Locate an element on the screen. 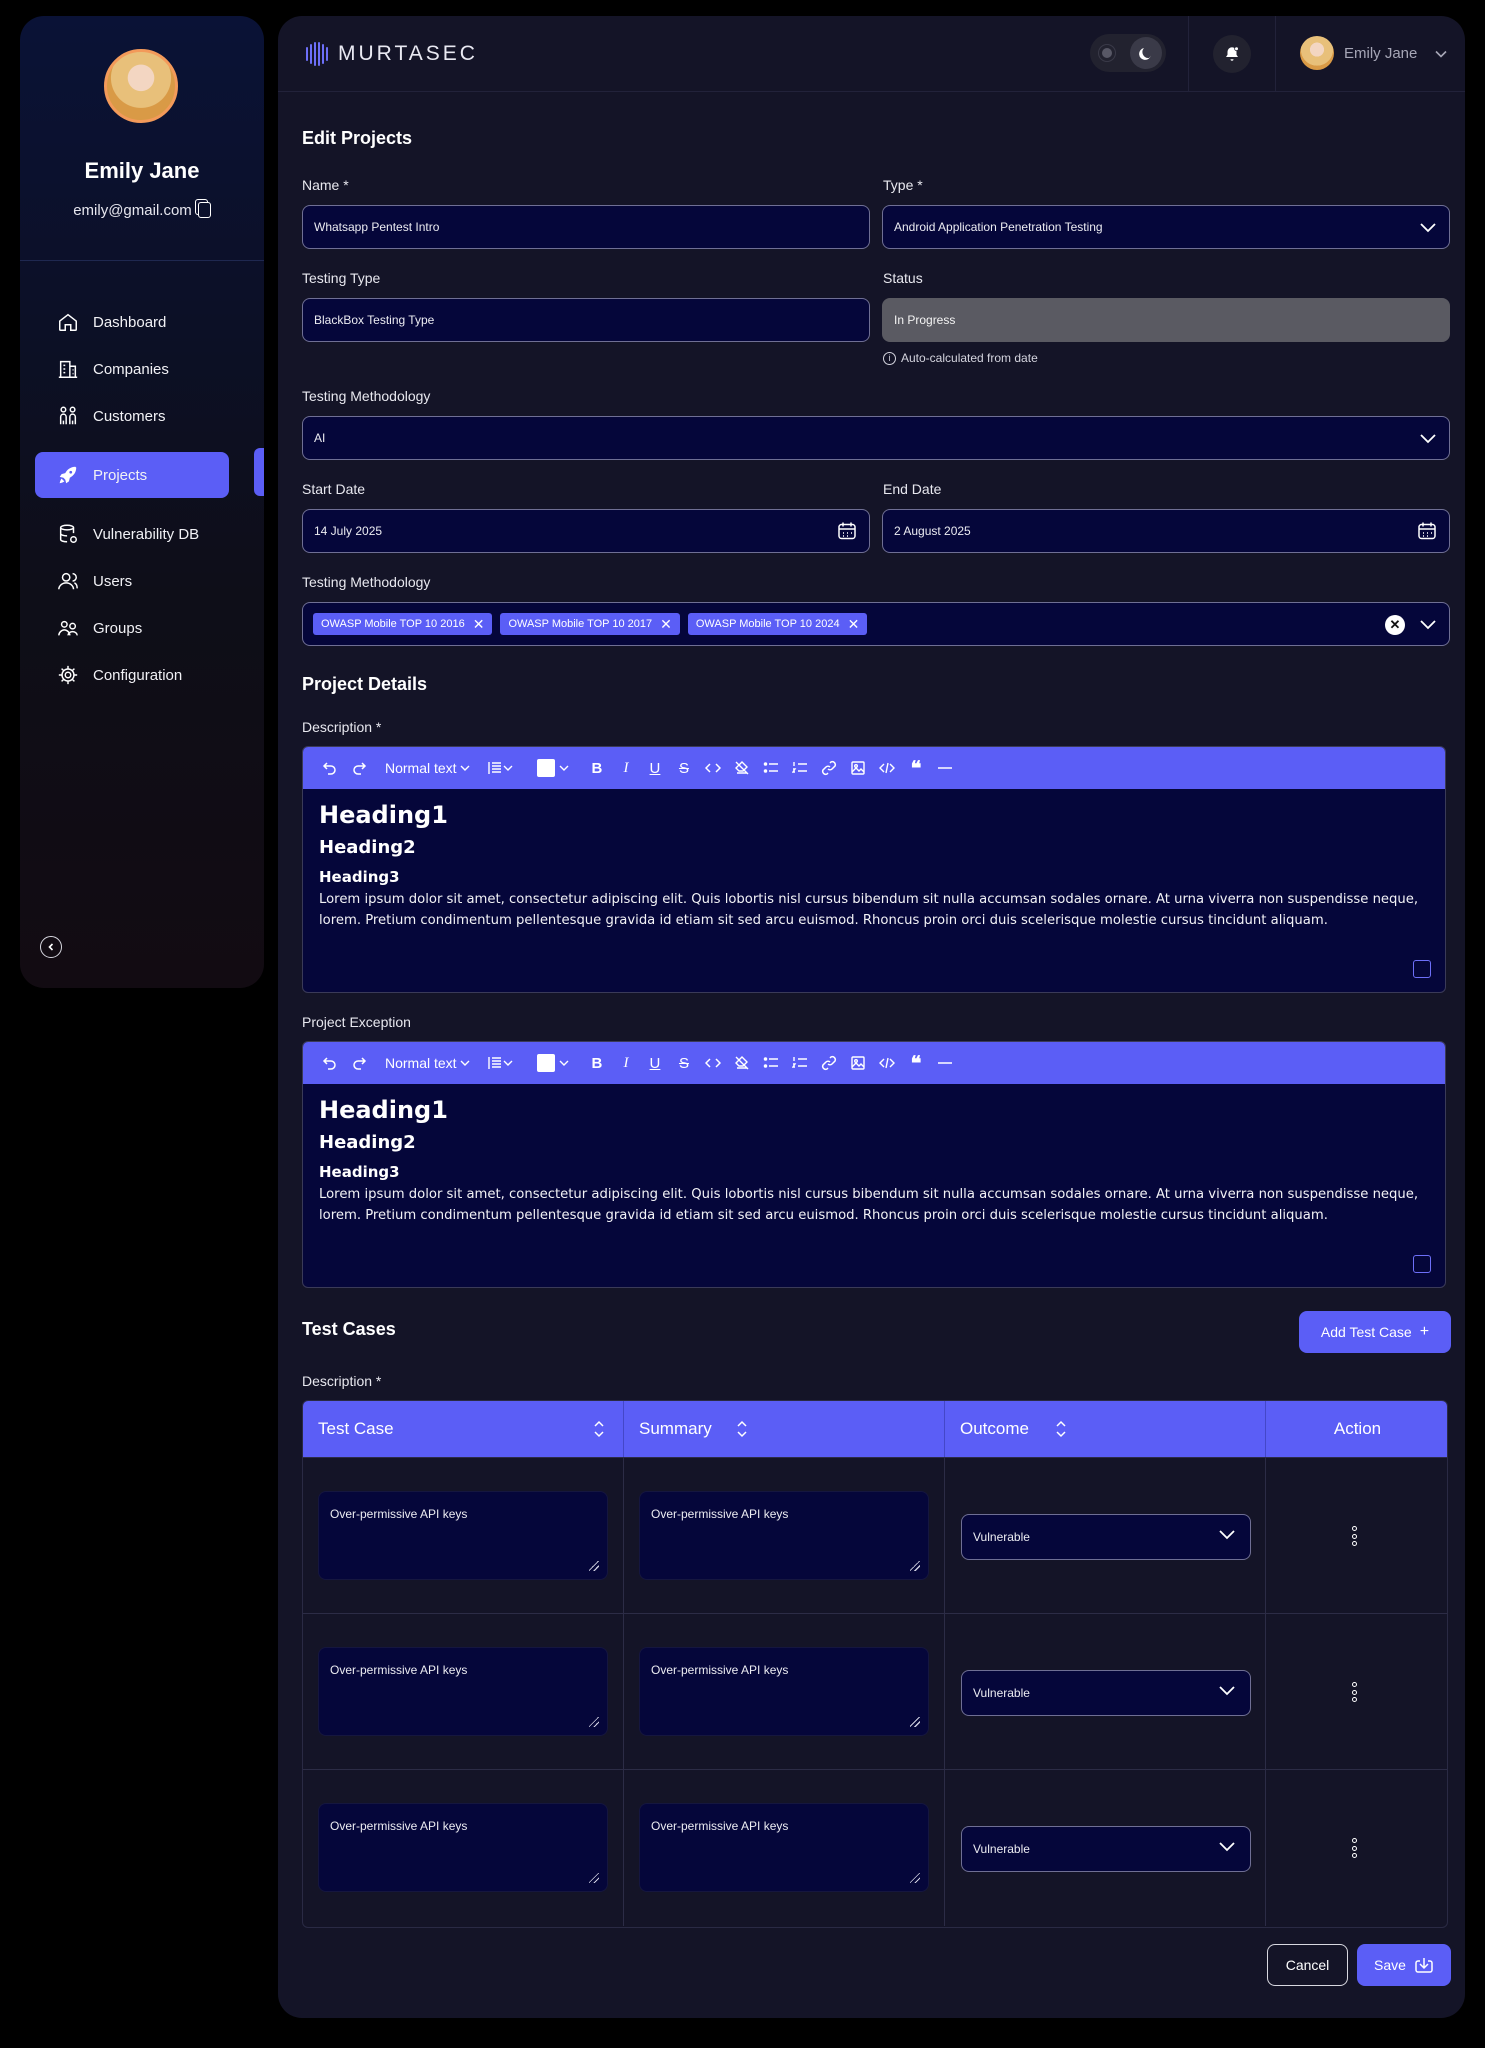 The width and height of the screenshot is (1485, 2048). methodology-select: AI is located at coordinates (876, 438).